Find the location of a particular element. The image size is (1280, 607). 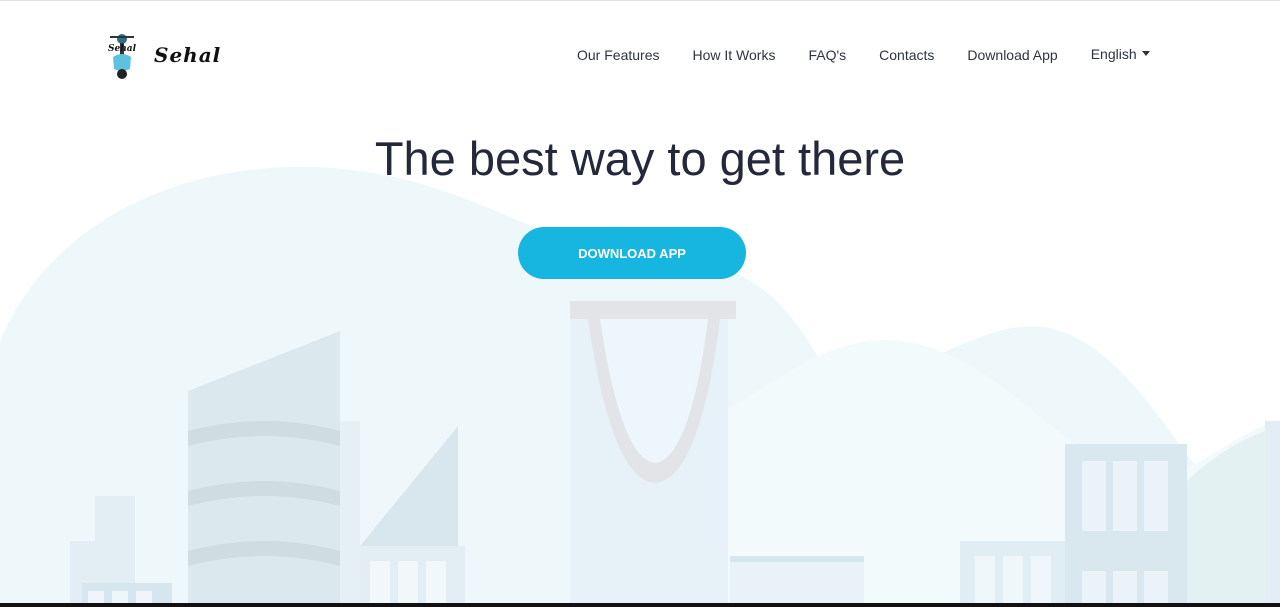

brand-name: Sehal is located at coordinates (188, 55).